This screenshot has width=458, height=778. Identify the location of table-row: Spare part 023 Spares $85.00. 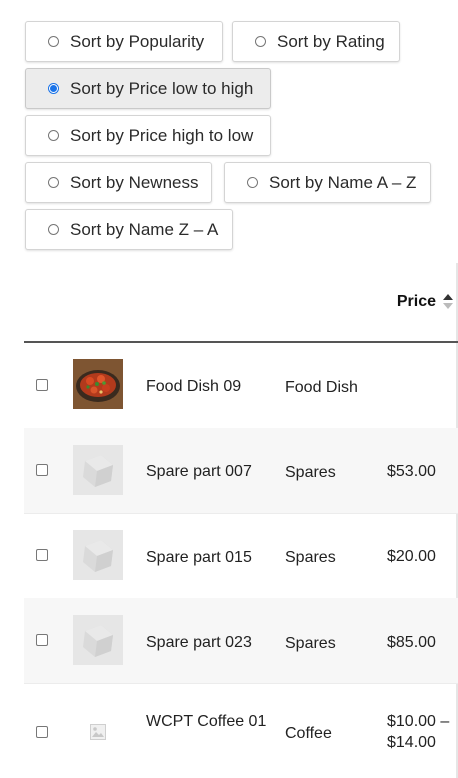
(241, 641).